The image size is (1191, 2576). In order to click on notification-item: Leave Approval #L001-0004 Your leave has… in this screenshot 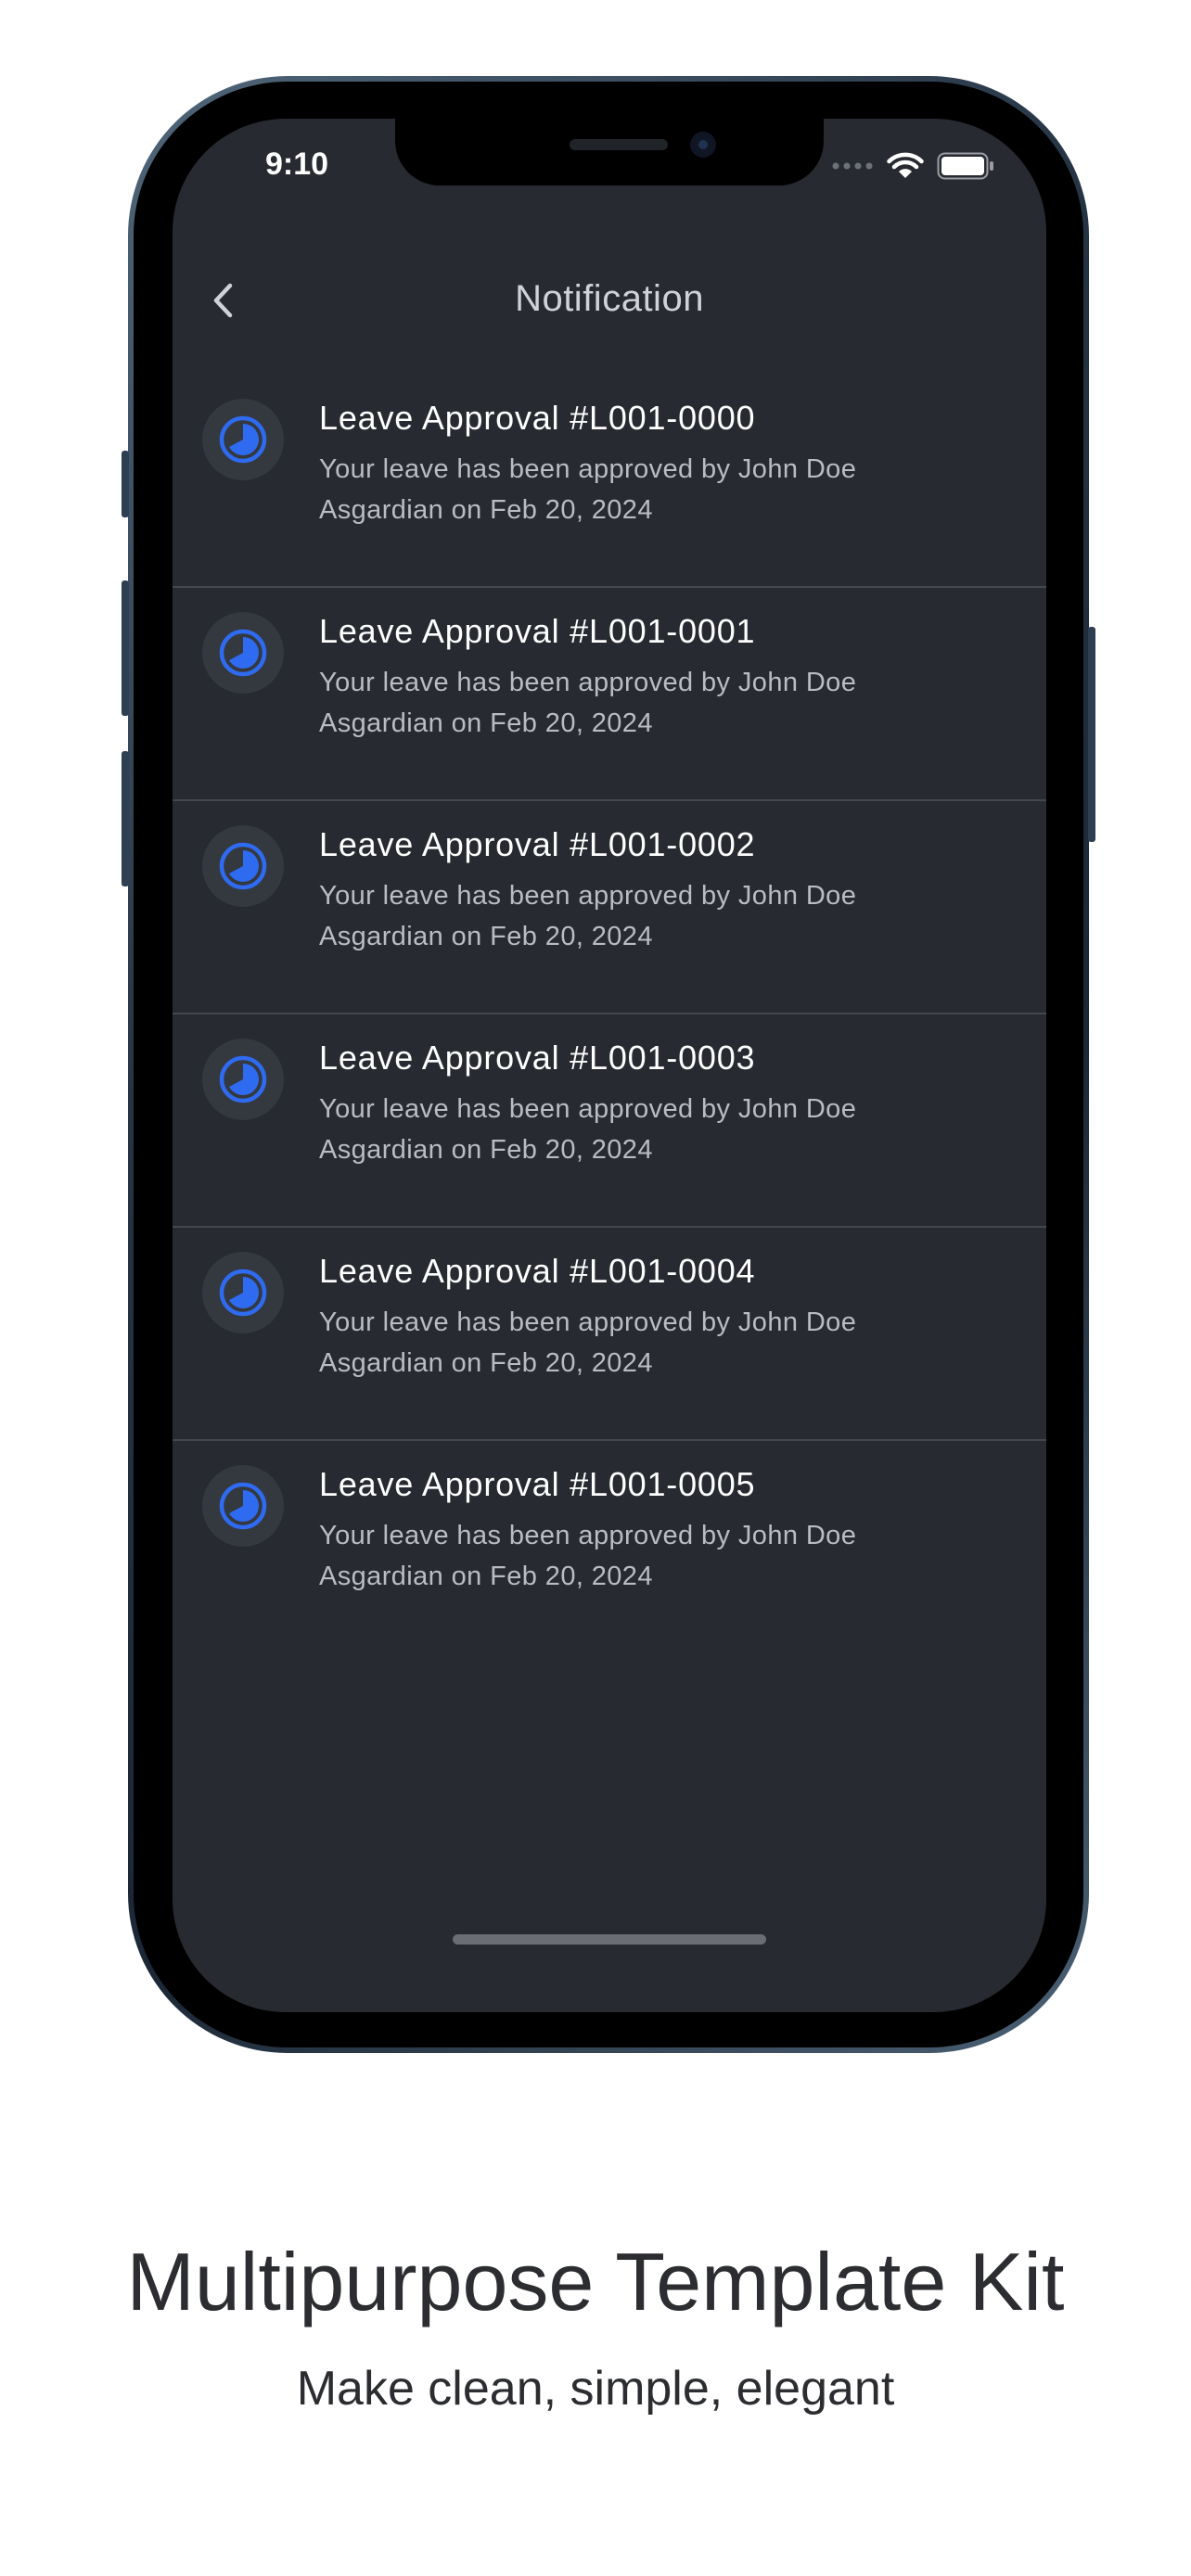, I will do `click(610, 1334)`.